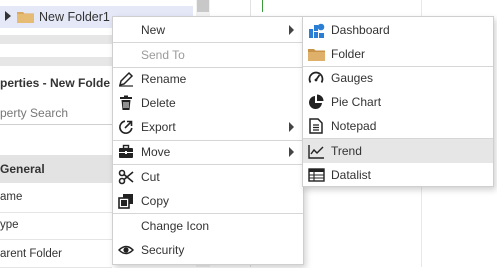  What do you see at coordinates (208, 152) in the screenshot?
I see `menu-item-move: Move` at bounding box center [208, 152].